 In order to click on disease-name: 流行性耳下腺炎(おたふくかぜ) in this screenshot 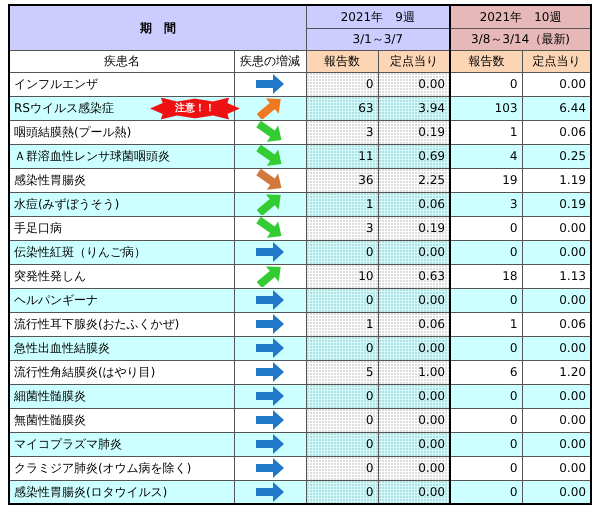, I will do `click(97, 324)`.